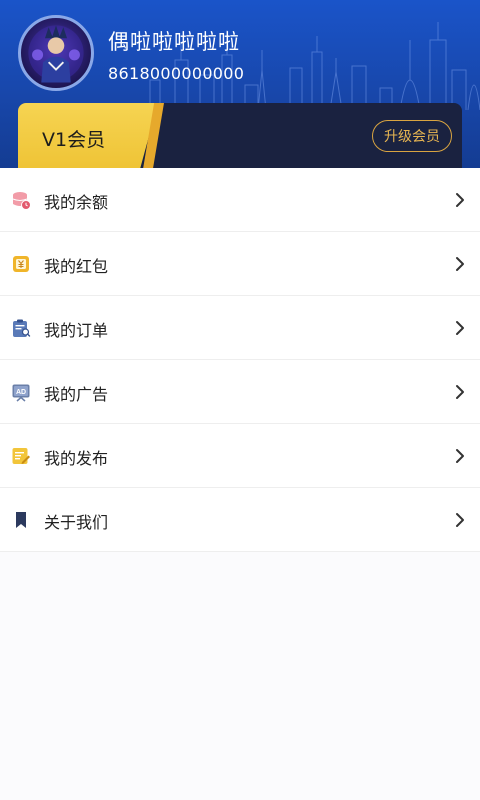 The image size is (480, 800). What do you see at coordinates (21, 264) in the screenshot?
I see `red-packet-icon` at bounding box center [21, 264].